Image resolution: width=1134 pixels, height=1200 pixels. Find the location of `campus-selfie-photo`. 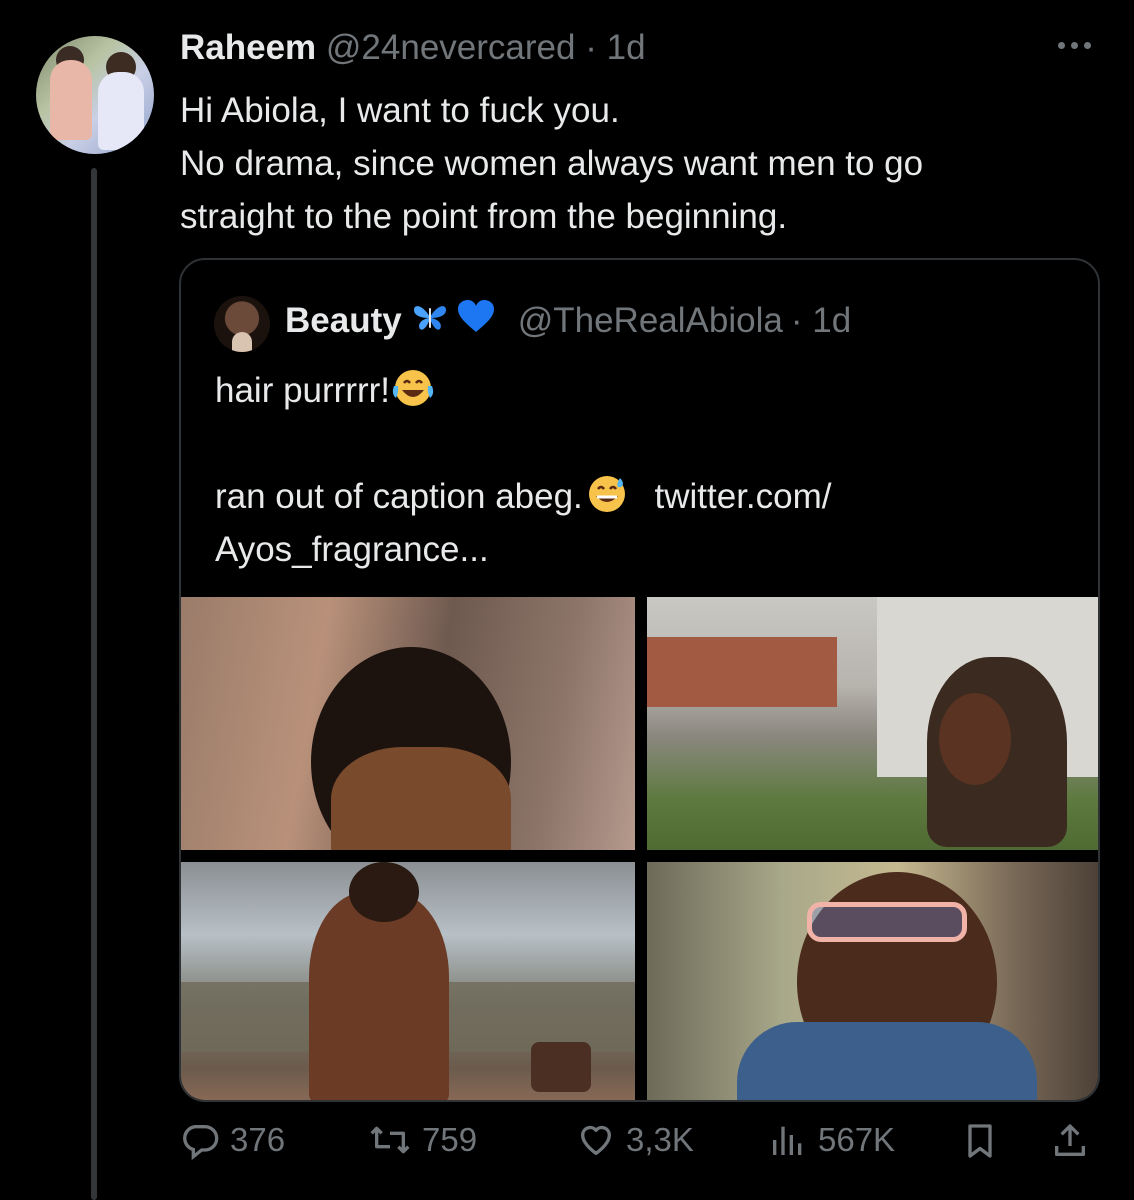

campus-selfie-photo is located at coordinates (872, 723).